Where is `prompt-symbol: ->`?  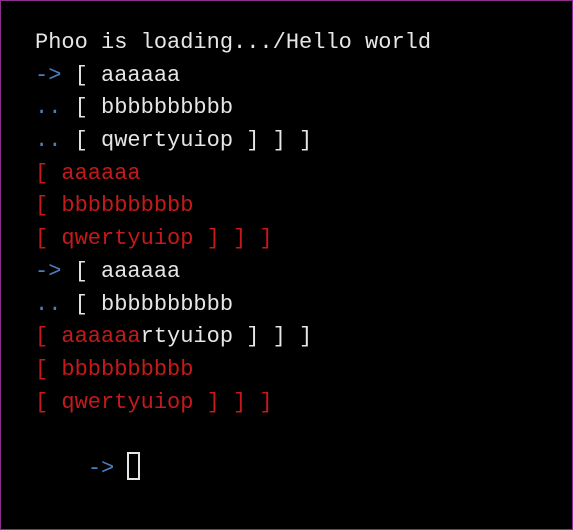 prompt-symbol: -> is located at coordinates (107, 468).